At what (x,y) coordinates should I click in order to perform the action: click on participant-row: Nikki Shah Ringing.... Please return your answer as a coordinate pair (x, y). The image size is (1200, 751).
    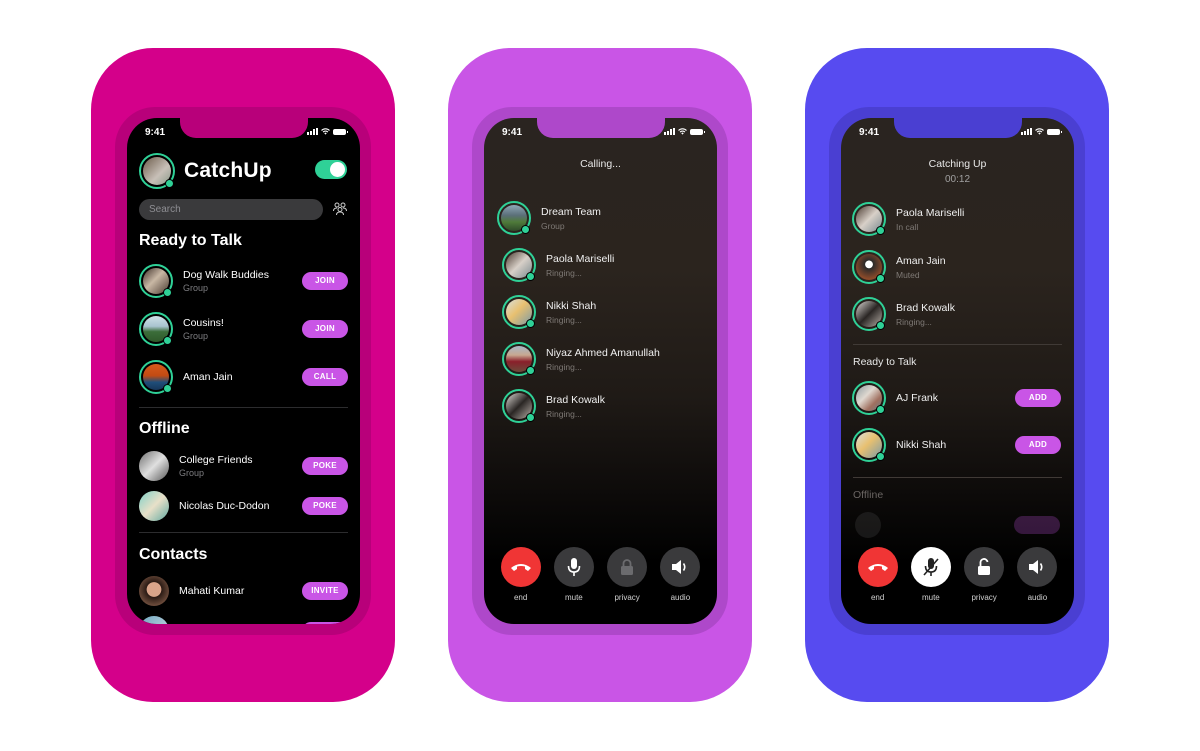
    Looking at the image, I should click on (606, 312).